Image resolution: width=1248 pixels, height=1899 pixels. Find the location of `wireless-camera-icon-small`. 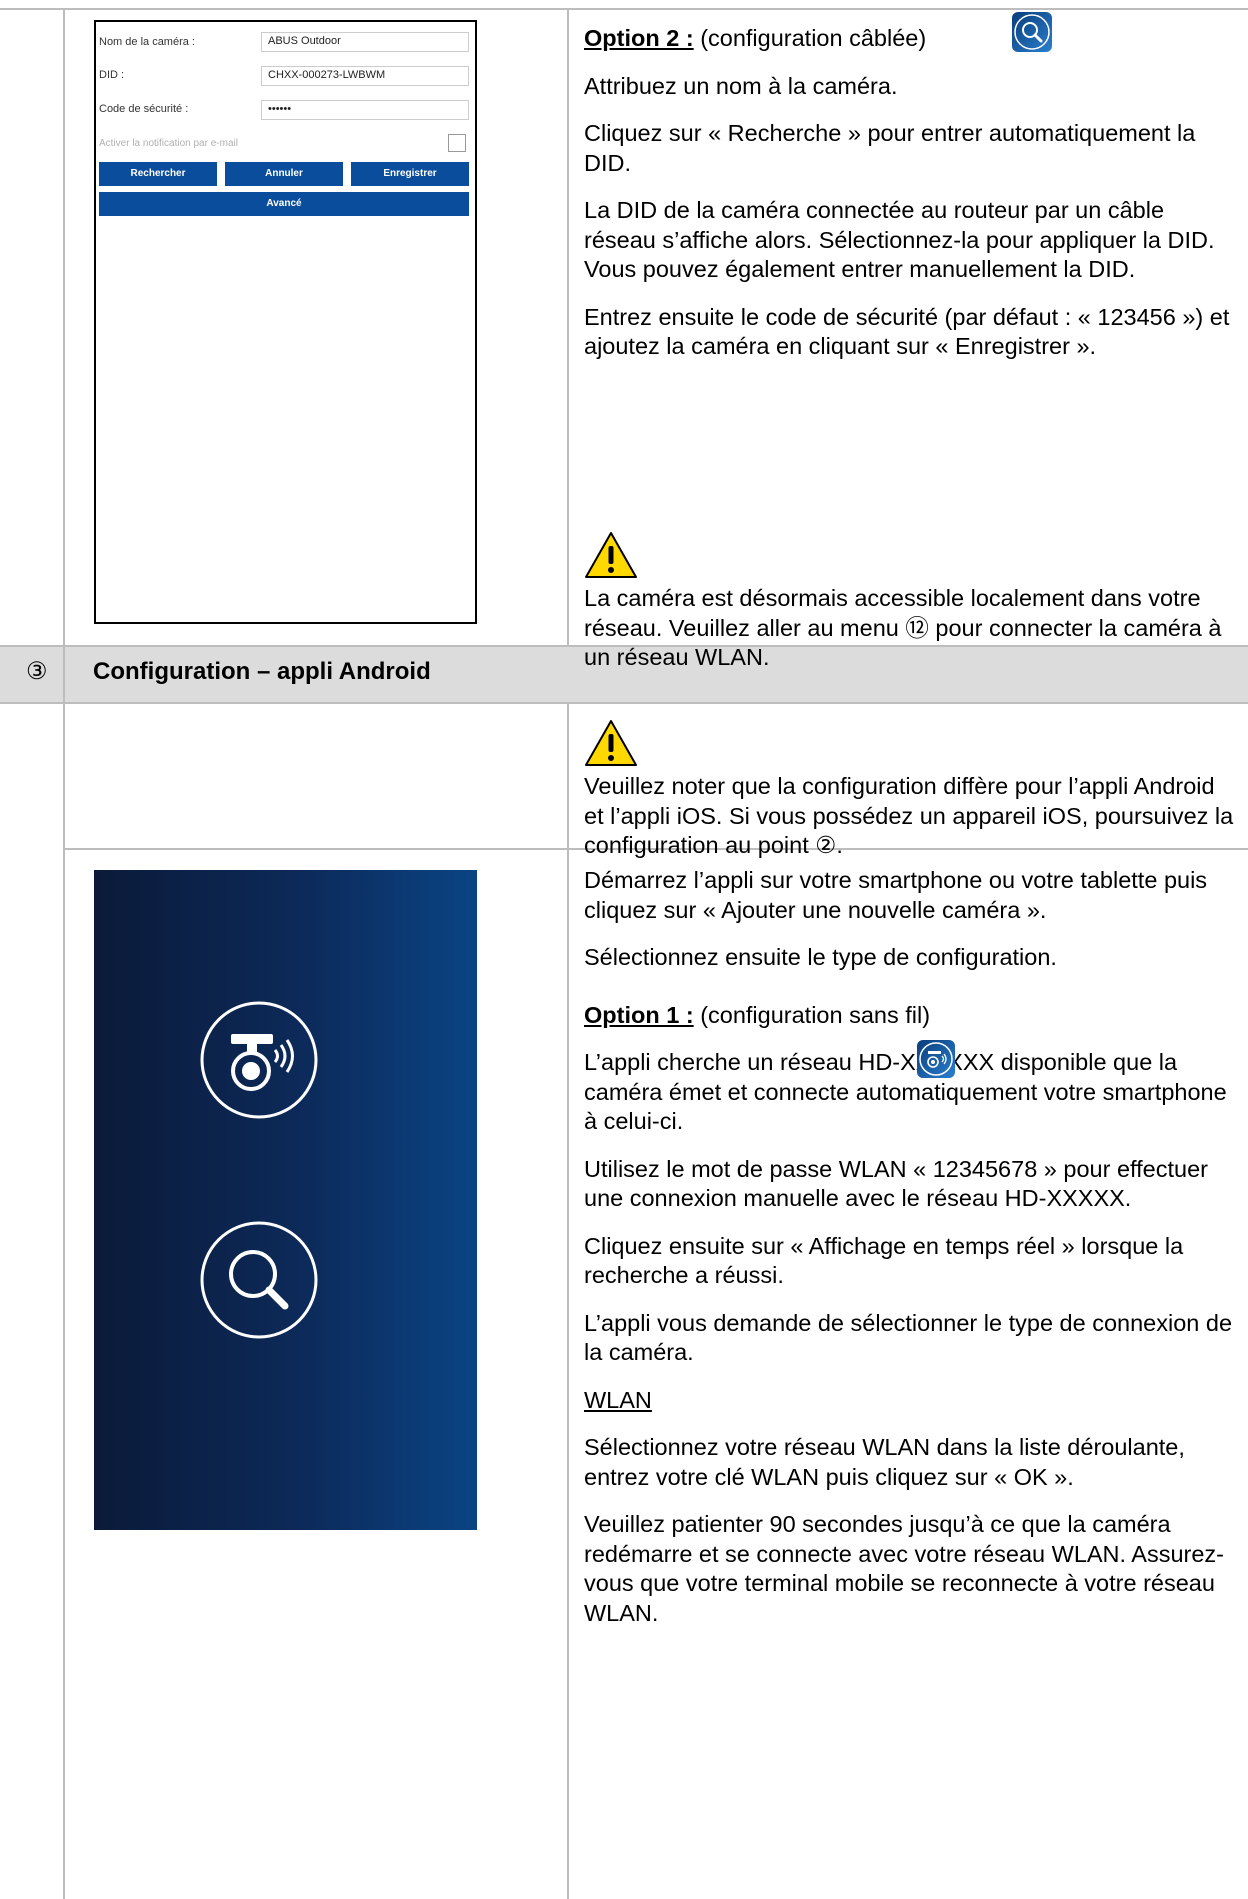

wireless-camera-icon-small is located at coordinates (936, 1059).